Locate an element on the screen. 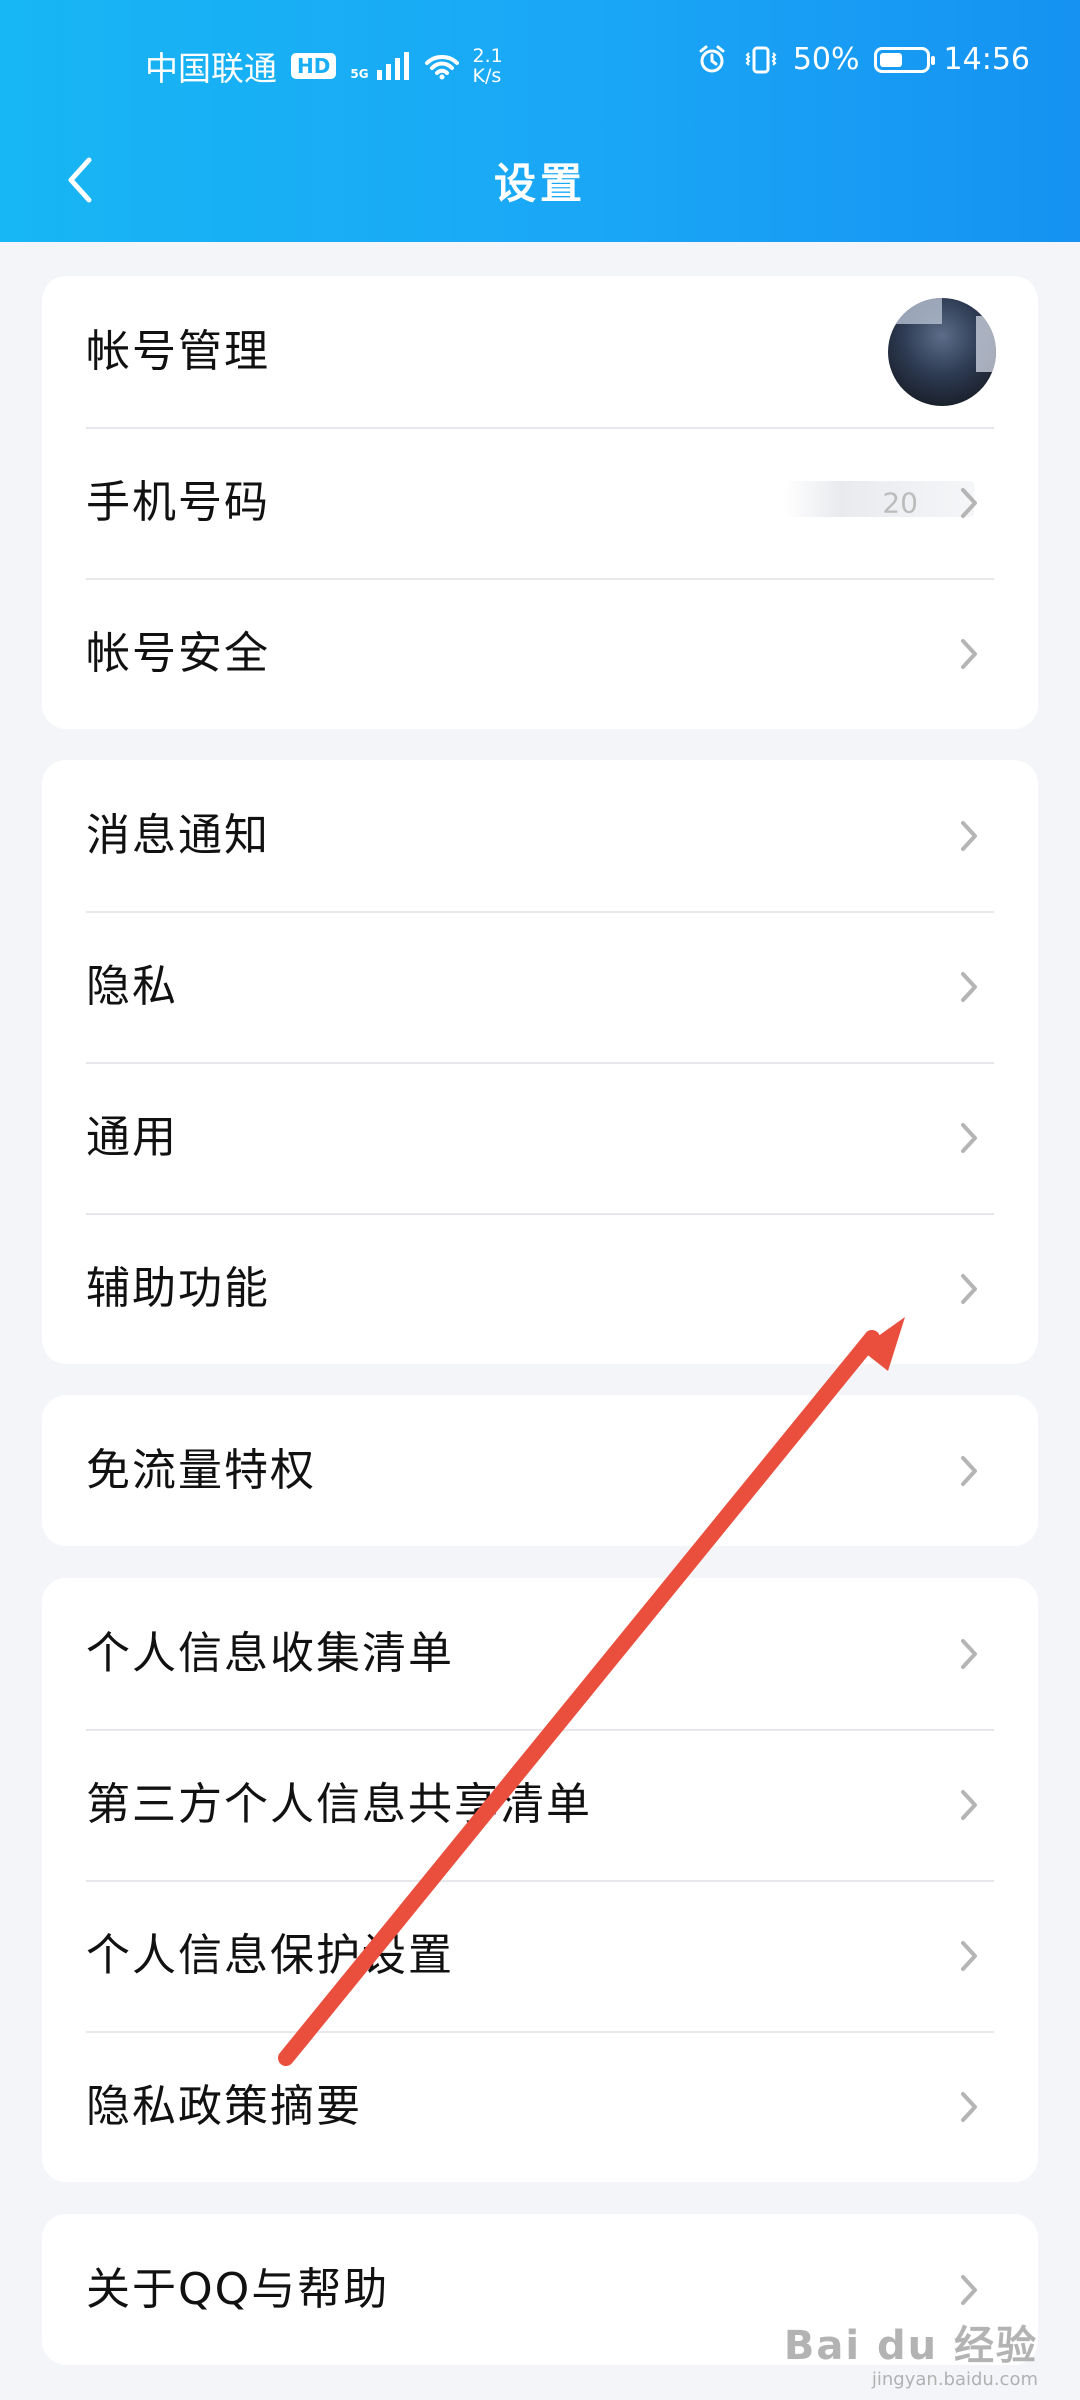 The image size is (1080, 2400). avatar is located at coordinates (942, 351).